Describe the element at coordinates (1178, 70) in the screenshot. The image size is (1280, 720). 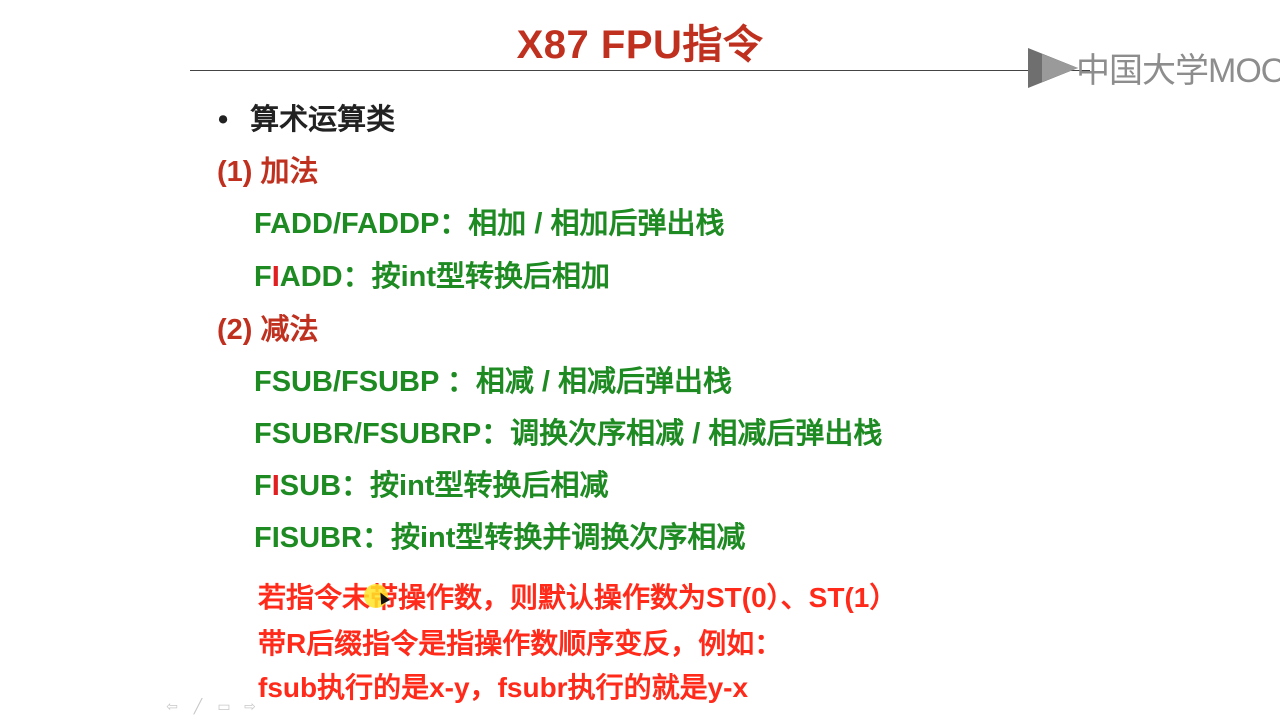
I see `mooc-logo-text: 中国大学MOOC` at that location.